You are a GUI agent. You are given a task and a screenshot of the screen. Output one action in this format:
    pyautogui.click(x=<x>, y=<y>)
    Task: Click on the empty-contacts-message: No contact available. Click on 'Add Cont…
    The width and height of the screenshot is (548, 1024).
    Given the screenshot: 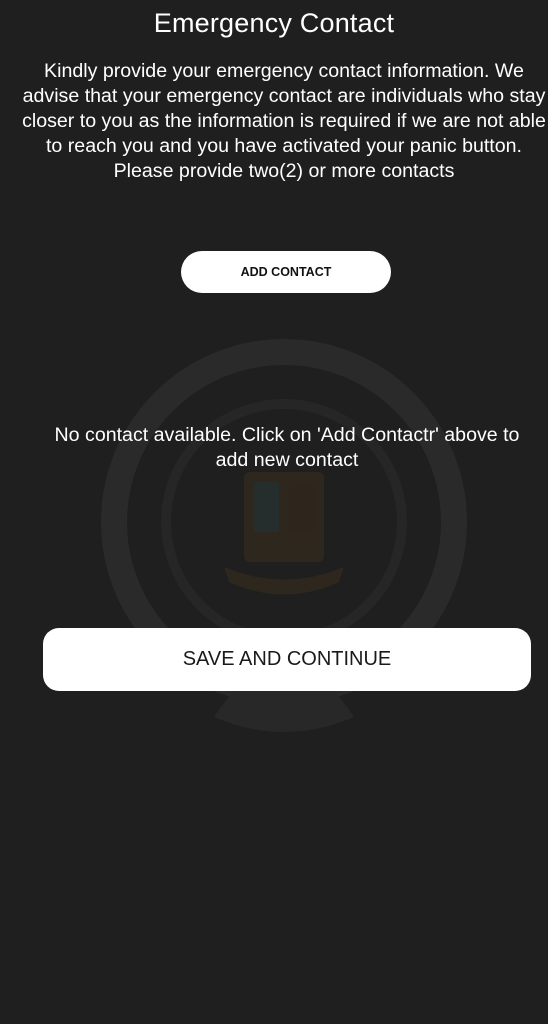 What is the action you would take?
    pyautogui.click(x=287, y=447)
    